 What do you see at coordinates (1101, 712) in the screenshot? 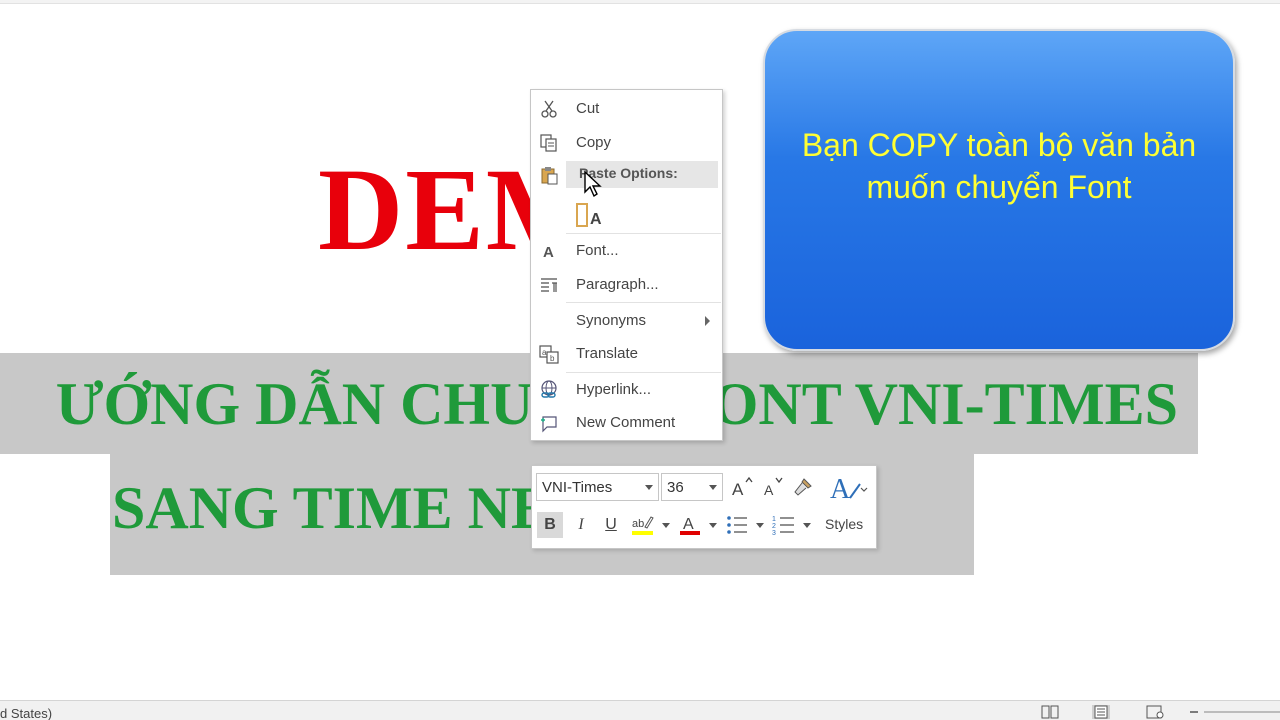
I see `print-layout-icon` at bounding box center [1101, 712].